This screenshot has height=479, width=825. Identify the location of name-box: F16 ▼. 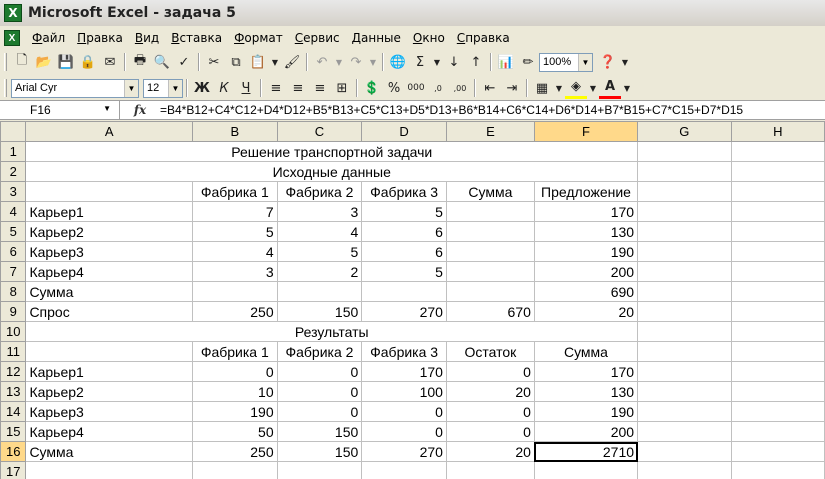
(60, 110).